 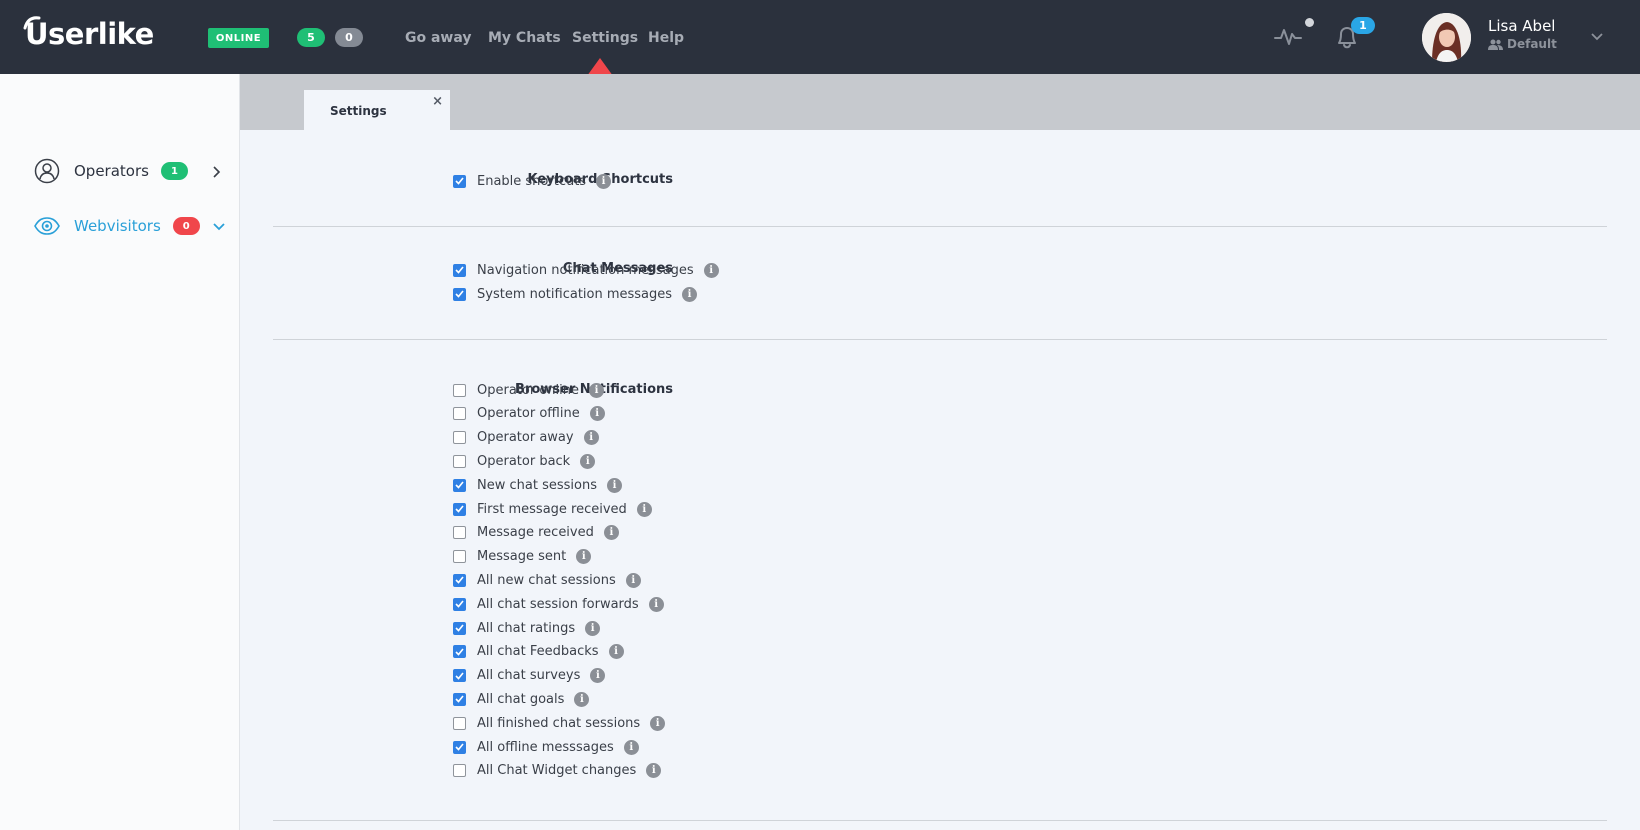 I want to click on setting-option: Operator offline i, so click(x=529, y=414).